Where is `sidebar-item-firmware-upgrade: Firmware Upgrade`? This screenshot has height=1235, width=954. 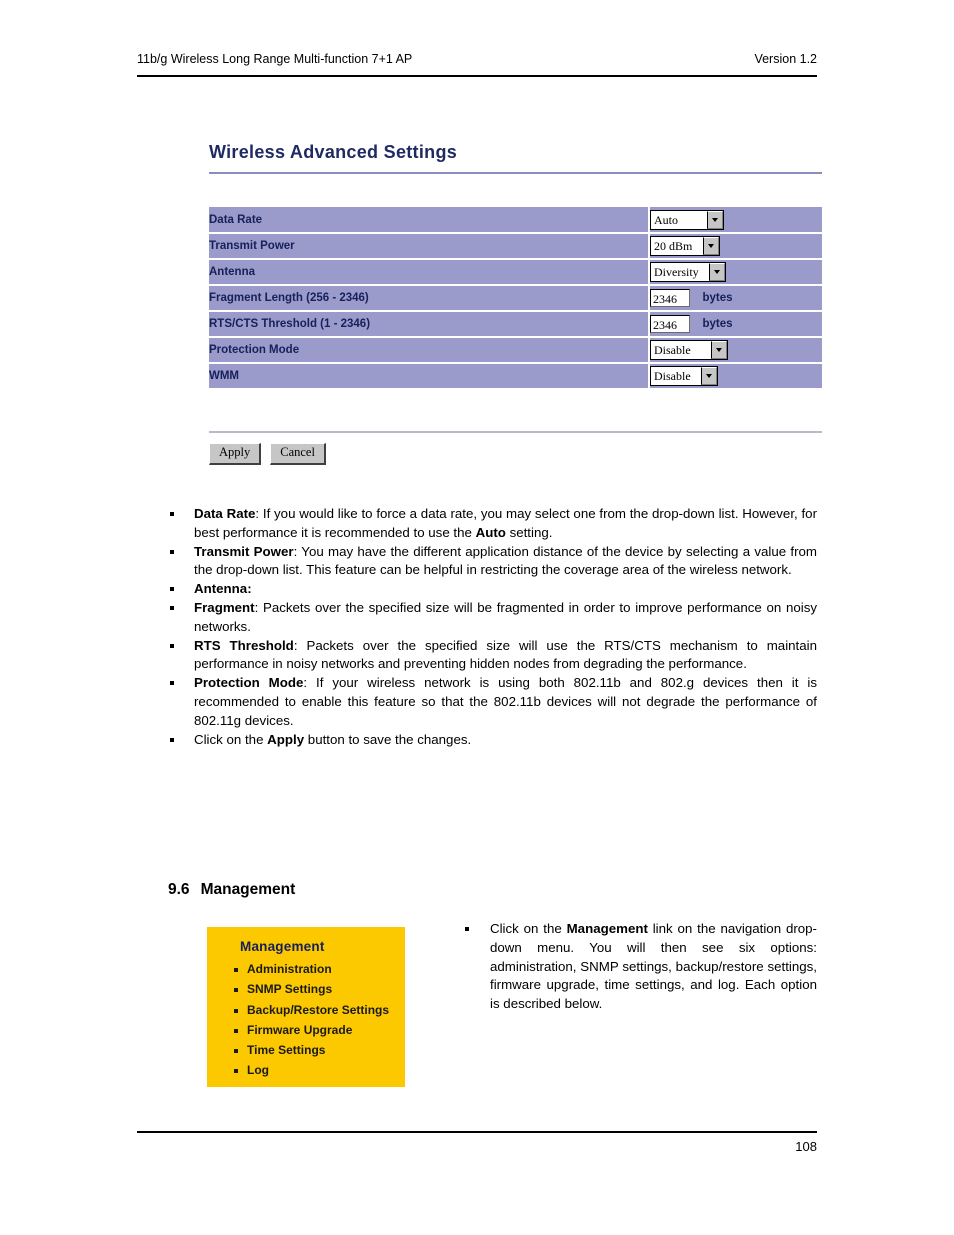
sidebar-item-firmware-upgrade: Firmware Upgrade is located at coordinates (319, 1030).